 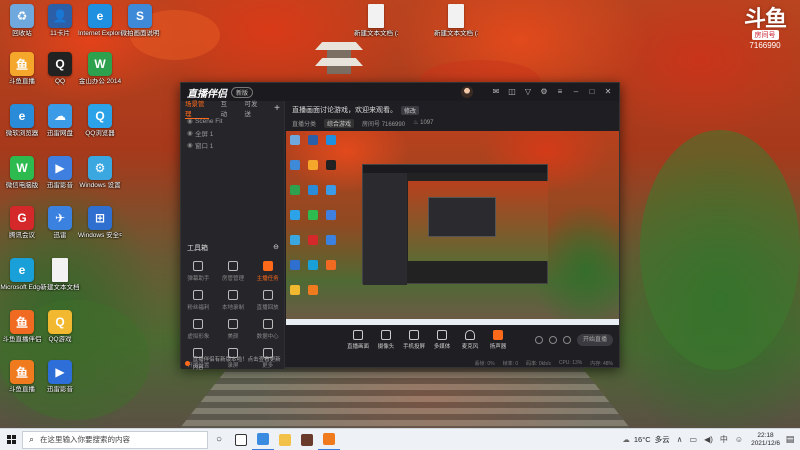 I want to click on settings-icon: ⚙, so click(x=544, y=92).